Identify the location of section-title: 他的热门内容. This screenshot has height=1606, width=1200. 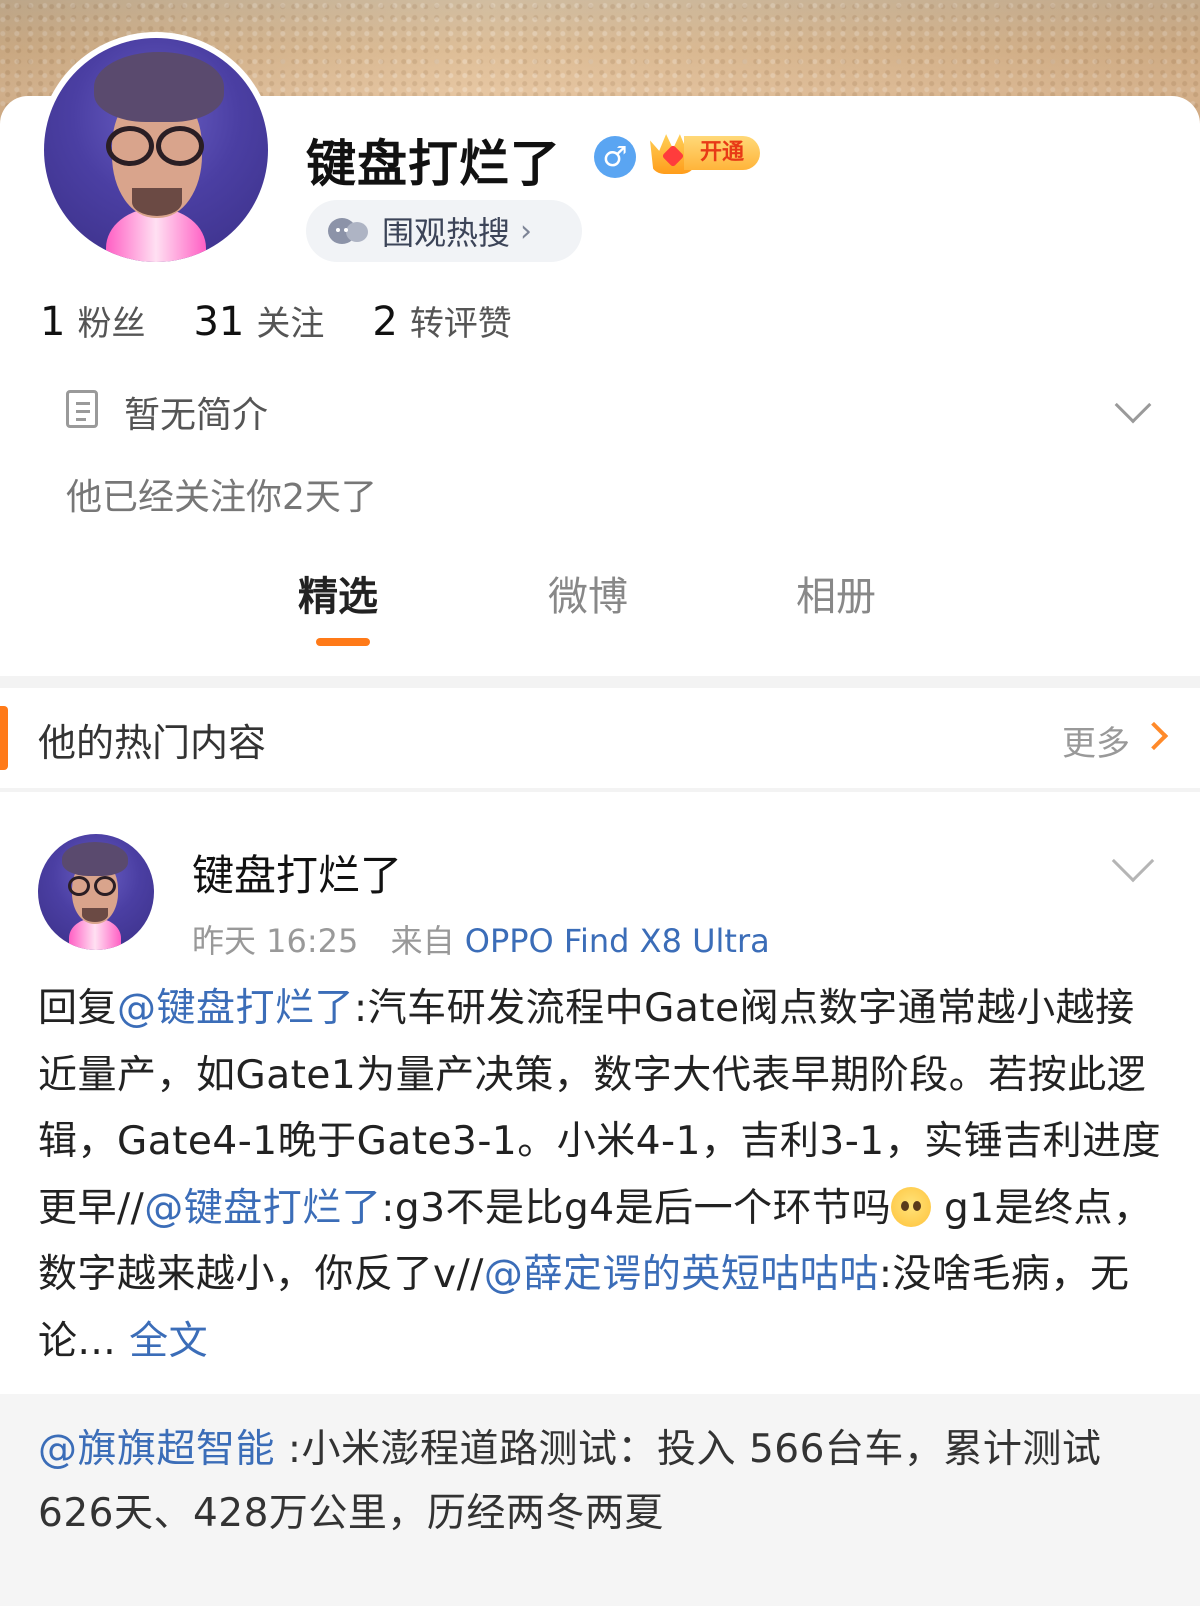
(152, 743).